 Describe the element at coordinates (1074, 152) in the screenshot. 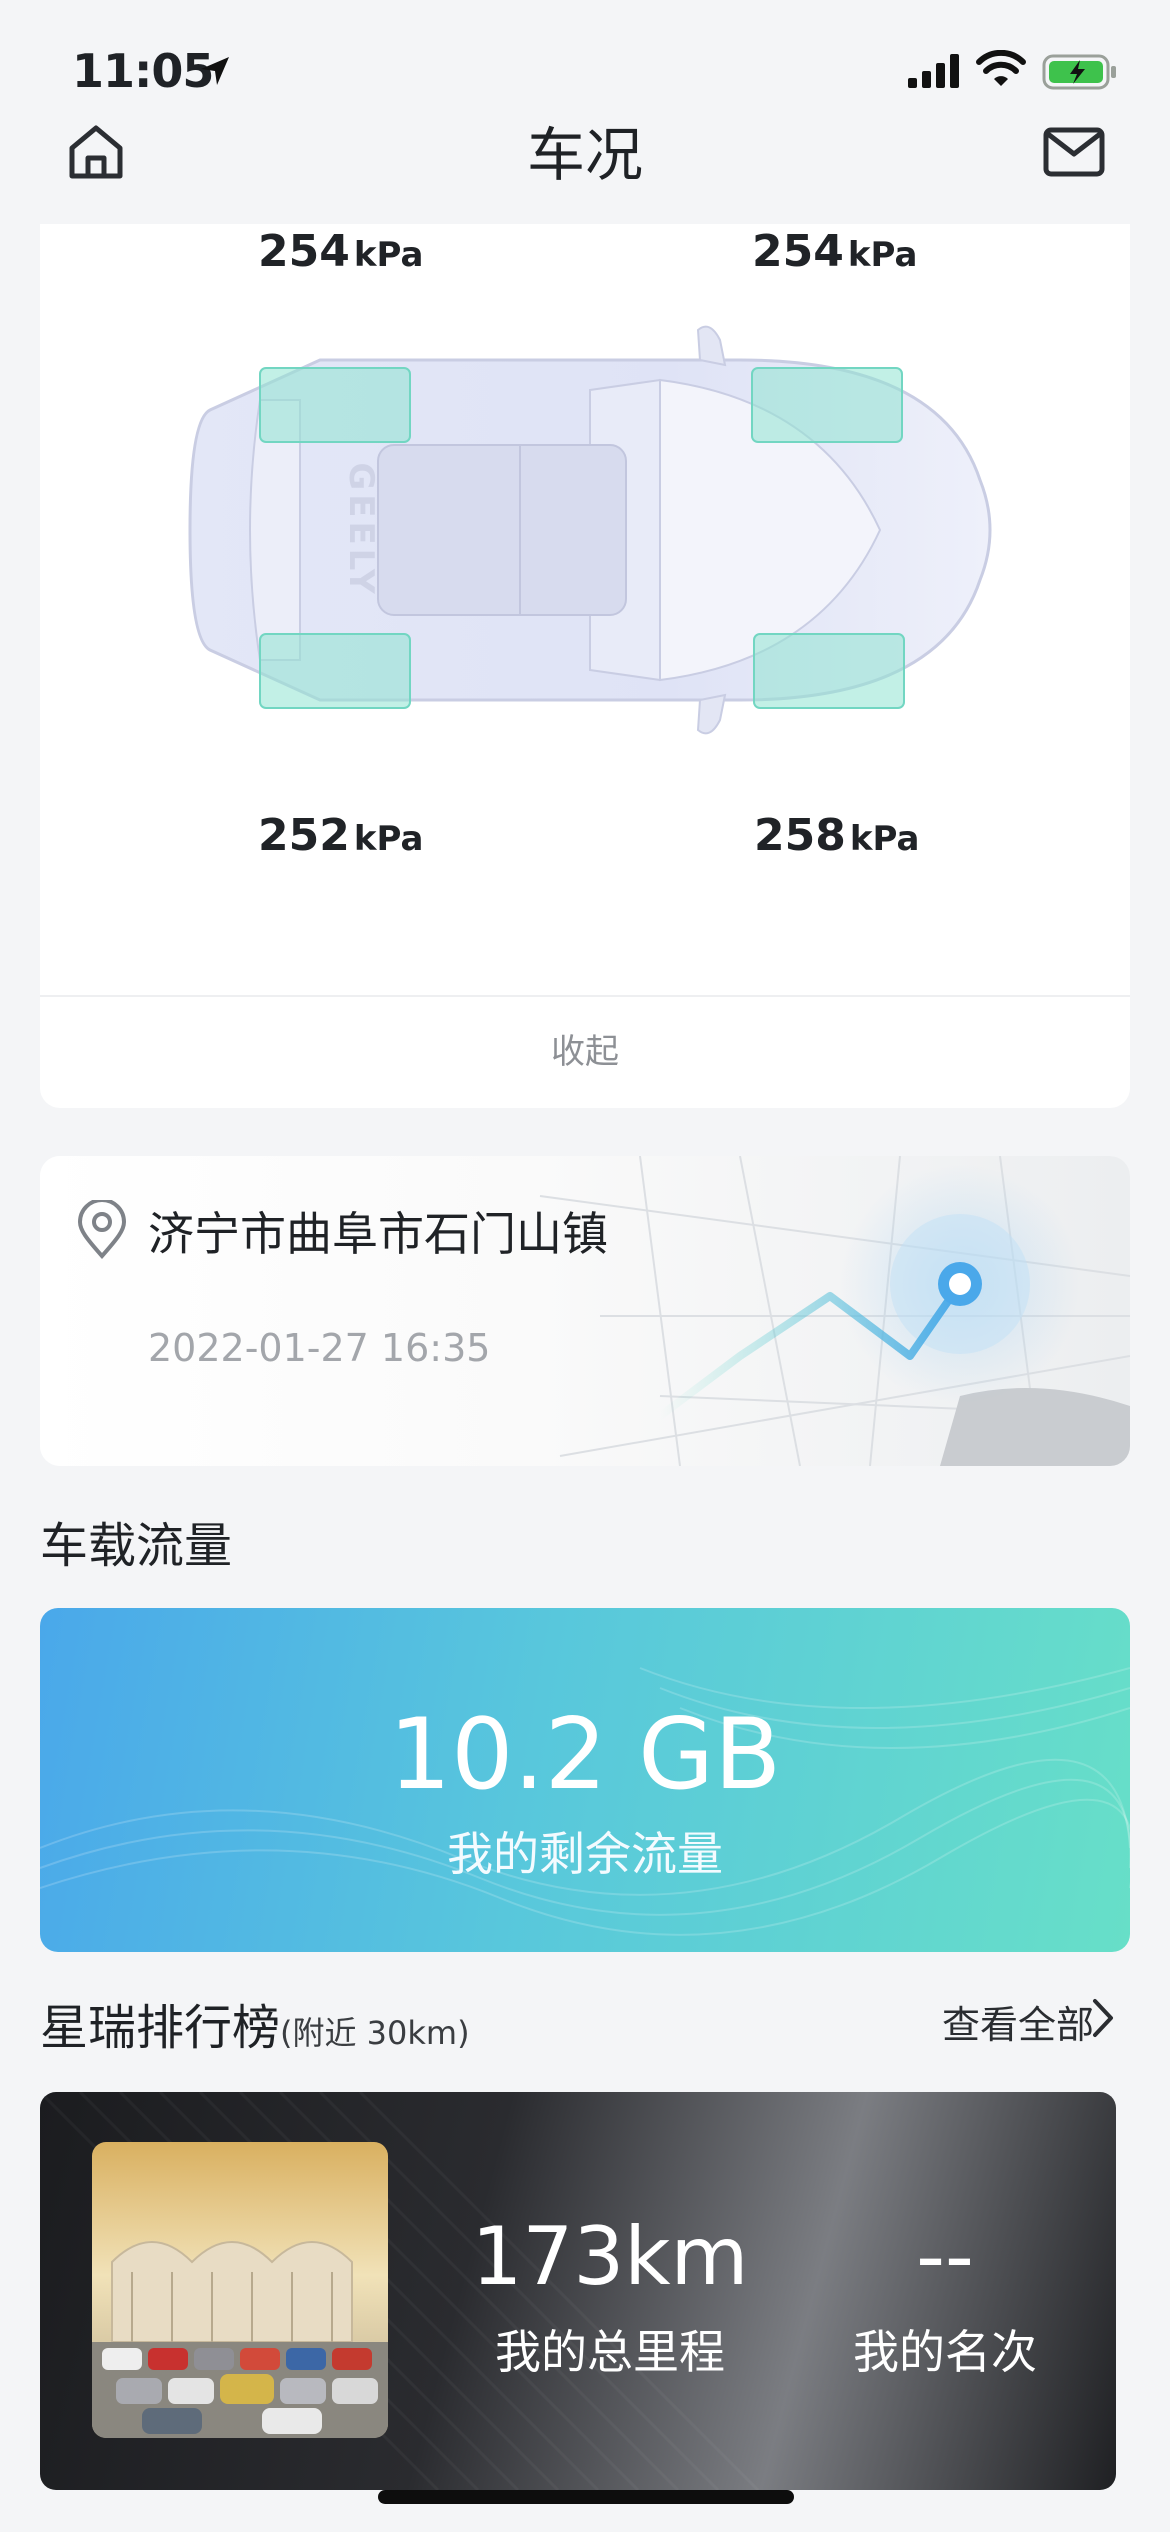

I see `mail-icon` at that location.